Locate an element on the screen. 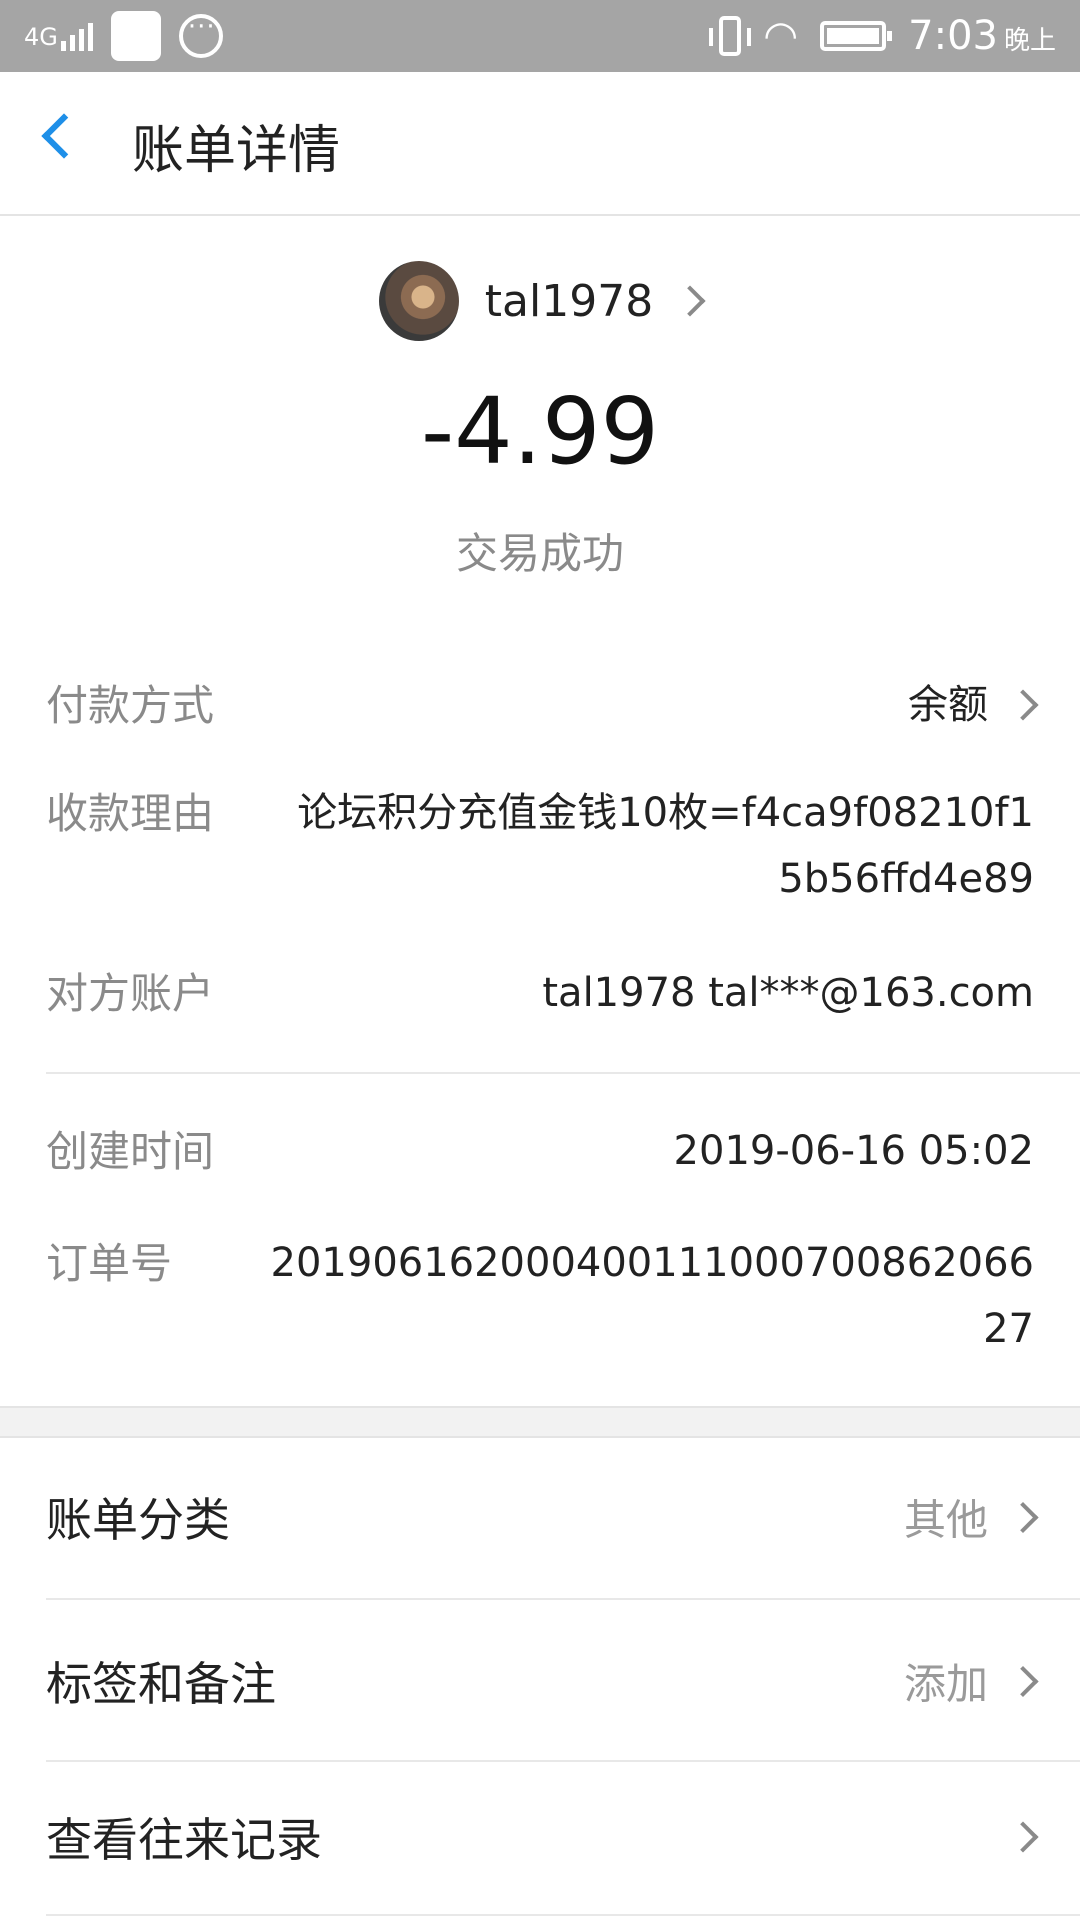 This screenshot has width=1080, height=1920. bill-category-row: 账单分类 其他 is located at coordinates (542, 1517).